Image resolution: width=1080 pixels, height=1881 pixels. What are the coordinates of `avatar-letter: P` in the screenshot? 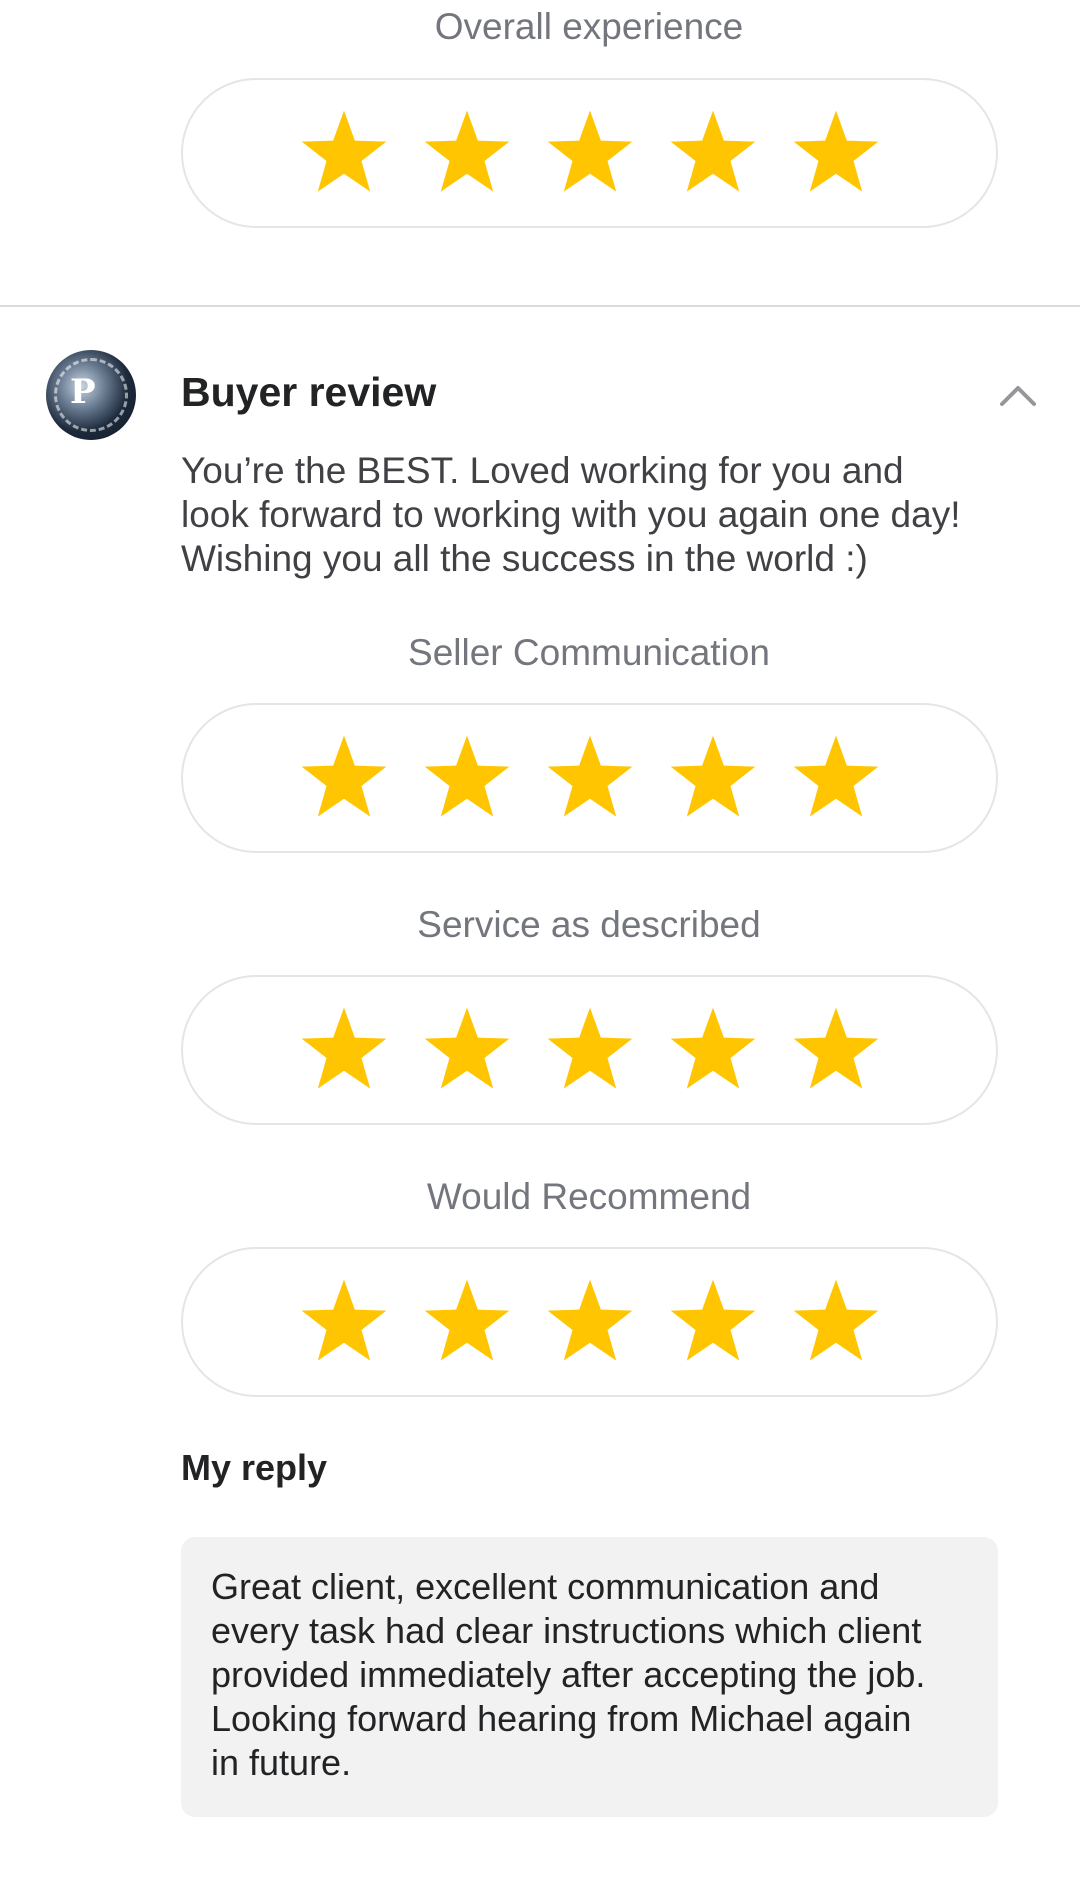 It's located at (83, 392).